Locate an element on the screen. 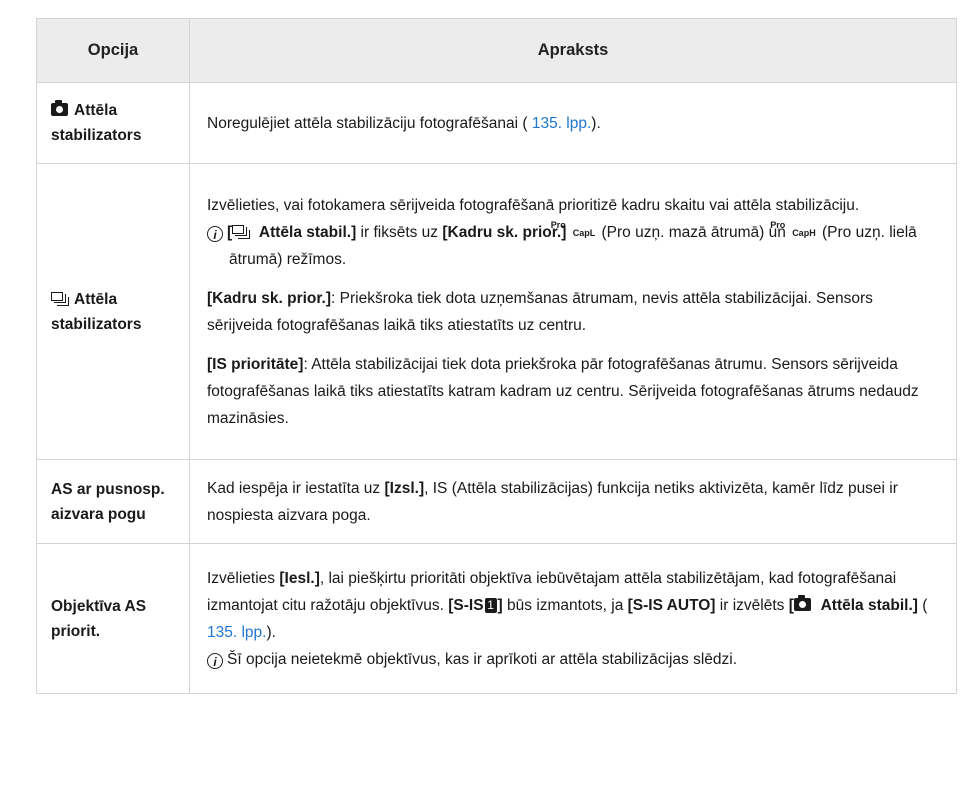 The height and width of the screenshot is (793, 969). header-option: Opcija is located at coordinates (113, 50).